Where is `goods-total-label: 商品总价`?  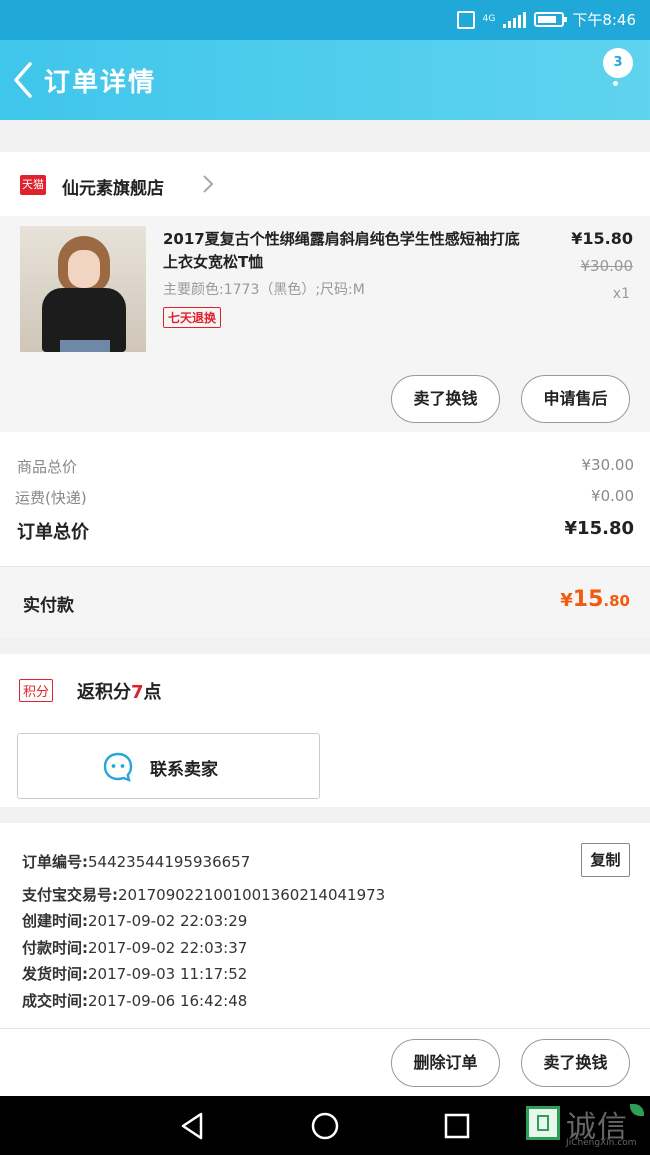 goods-total-label: 商品总价 is located at coordinates (47, 467).